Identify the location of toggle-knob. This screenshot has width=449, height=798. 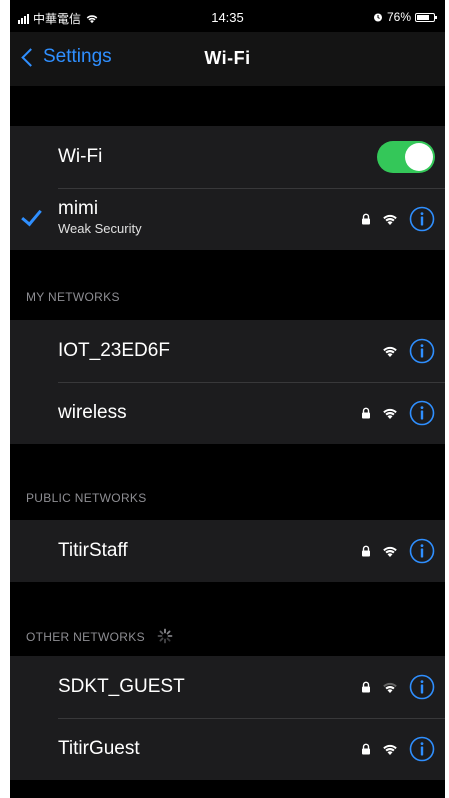
(419, 157).